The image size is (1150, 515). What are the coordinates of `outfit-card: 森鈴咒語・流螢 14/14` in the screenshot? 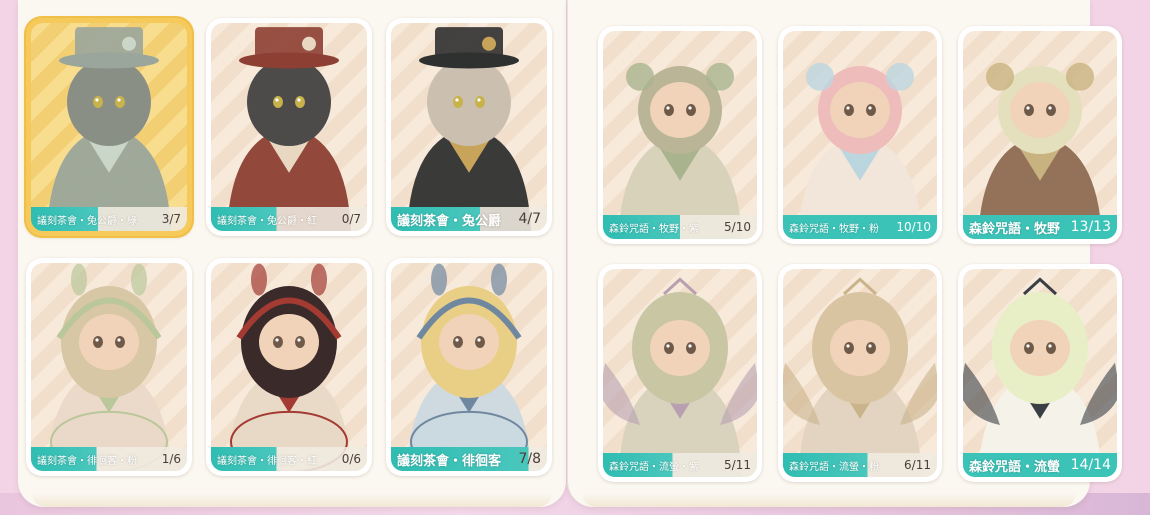 It's located at (1040, 373).